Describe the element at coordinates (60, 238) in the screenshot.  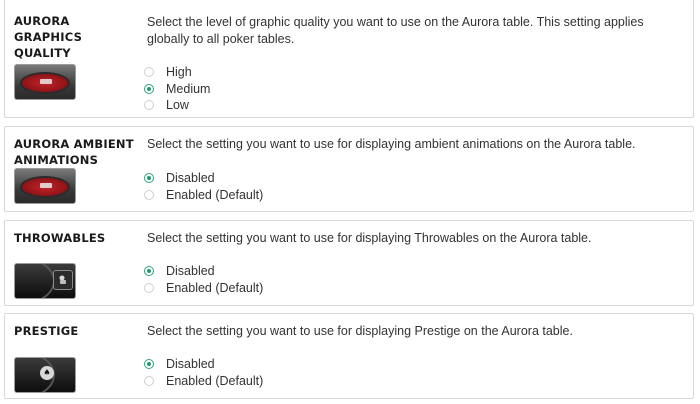
I see `section-title: THROWABLES` at that location.